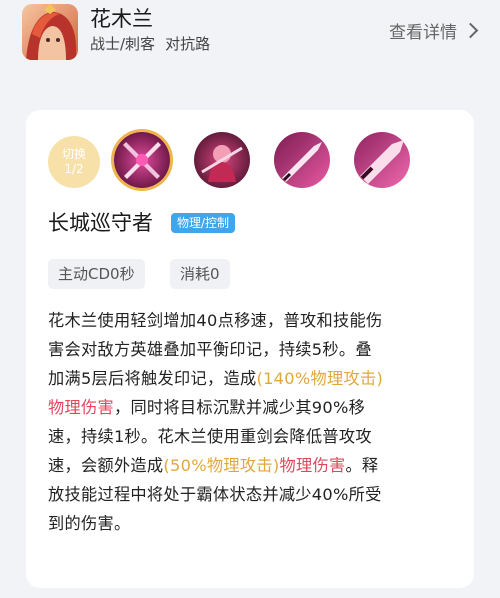 This screenshot has width=500, height=598. I want to click on switch-count: 1/2, so click(74, 169).